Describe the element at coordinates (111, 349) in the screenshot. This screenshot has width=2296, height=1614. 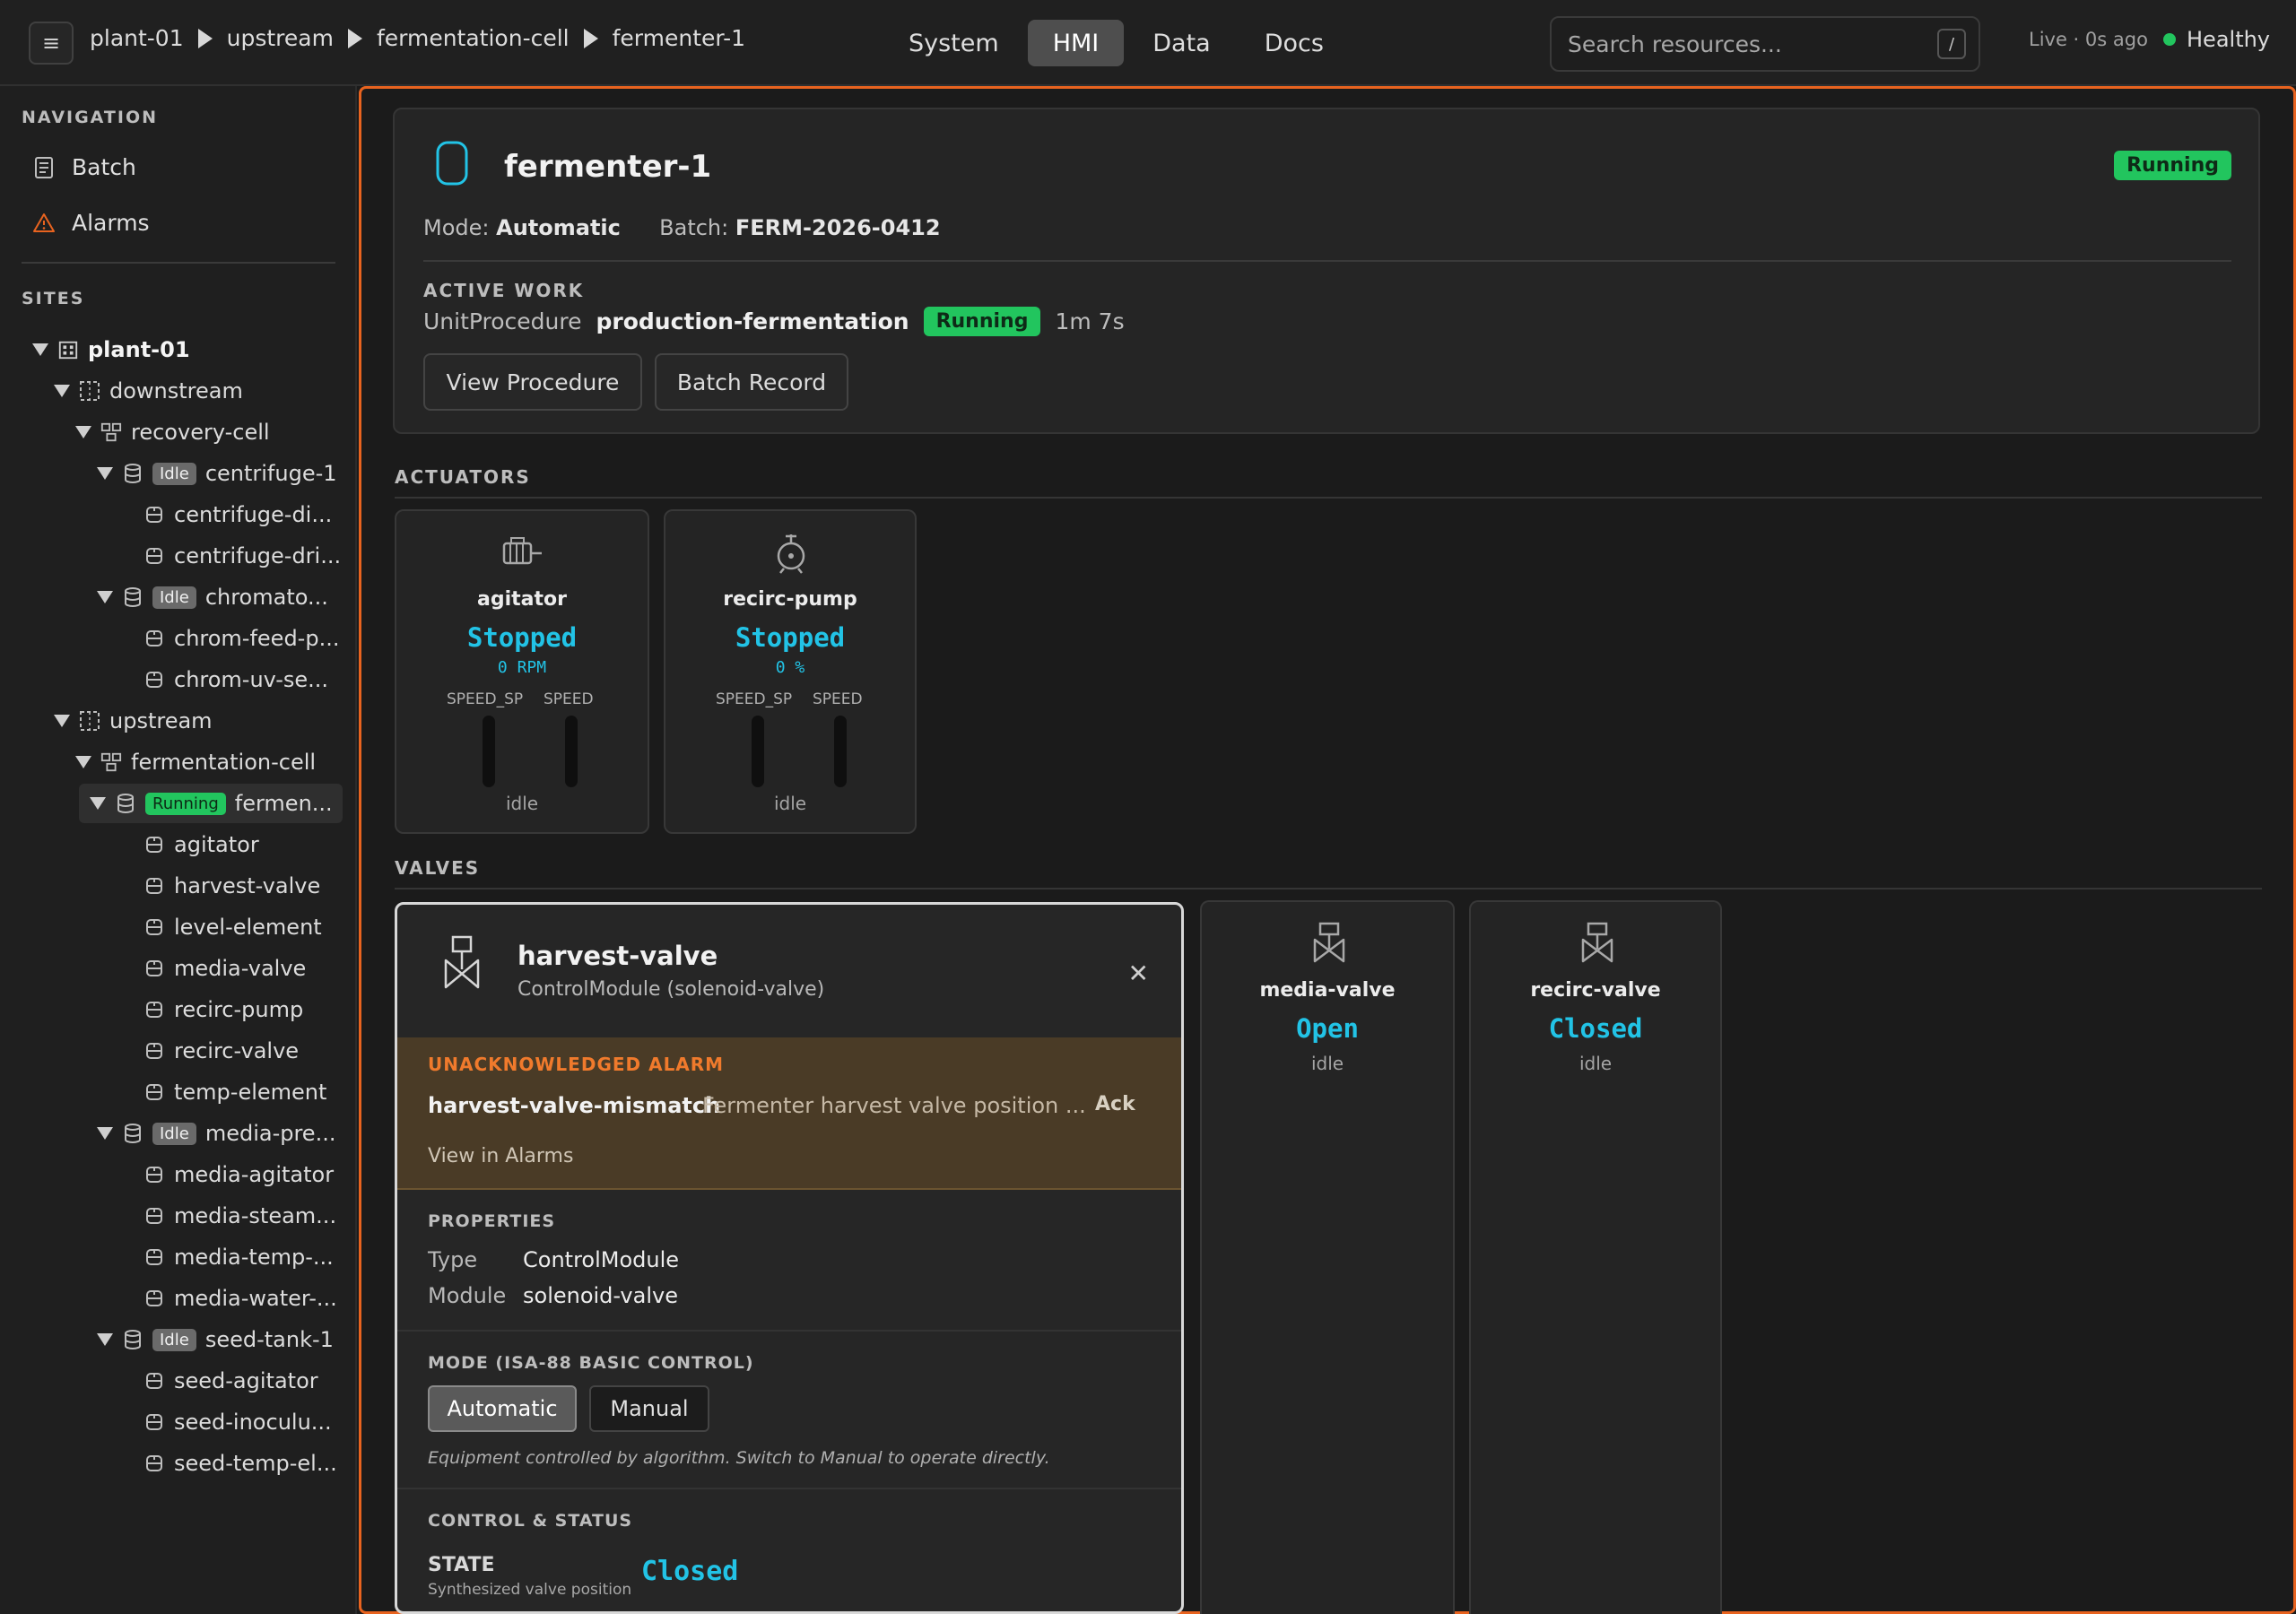
I see `tree-item-plant-01: plant-01` at that location.